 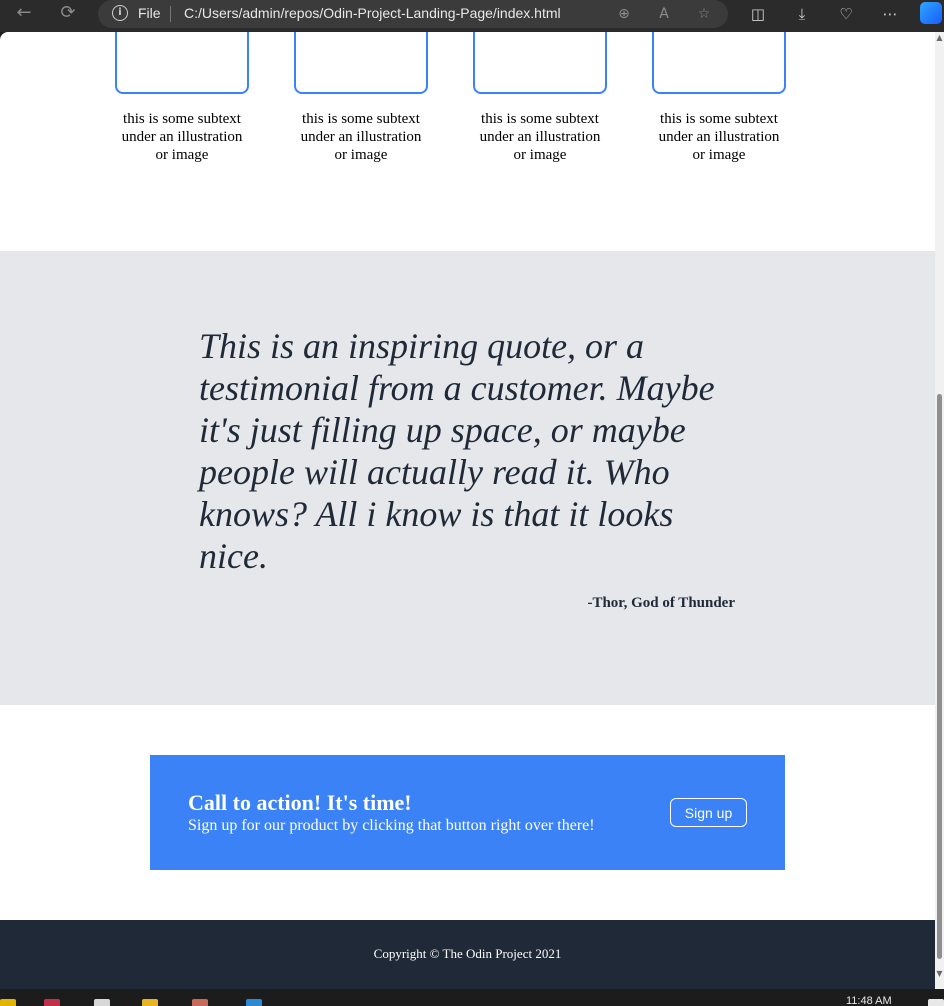 What do you see at coordinates (120, 13) in the screenshot?
I see `info-icon: i` at bounding box center [120, 13].